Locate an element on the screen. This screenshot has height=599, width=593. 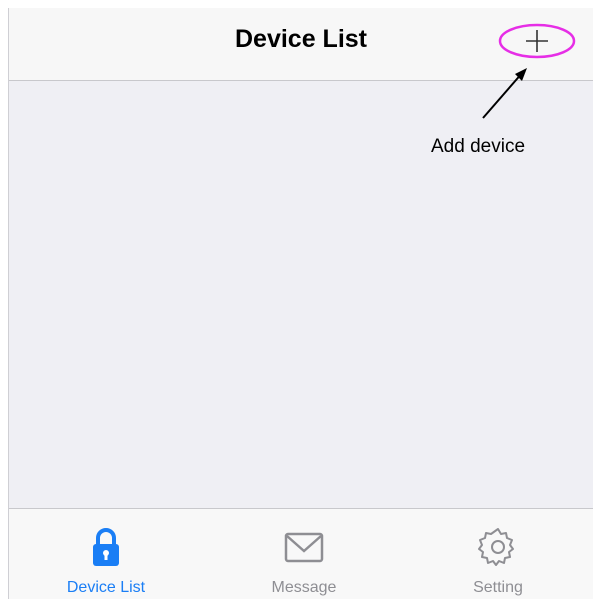
gear-icon is located at coordinates (496, 547).